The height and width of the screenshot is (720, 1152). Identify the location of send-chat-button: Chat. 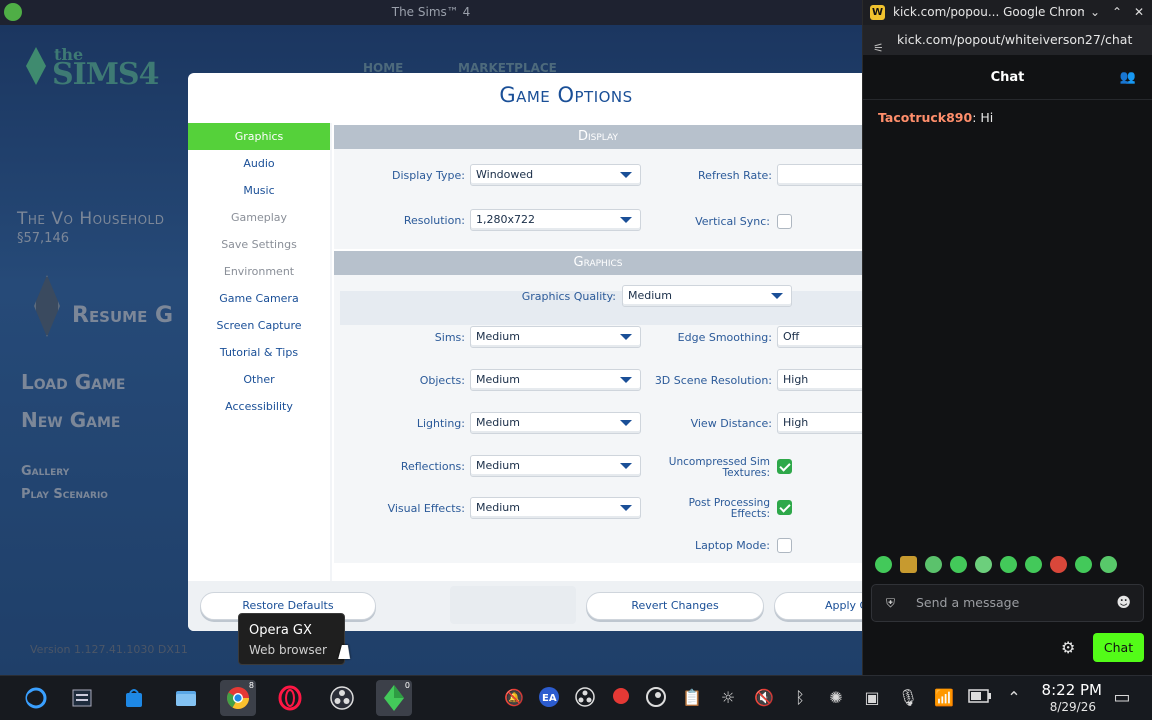
(1118, 647).